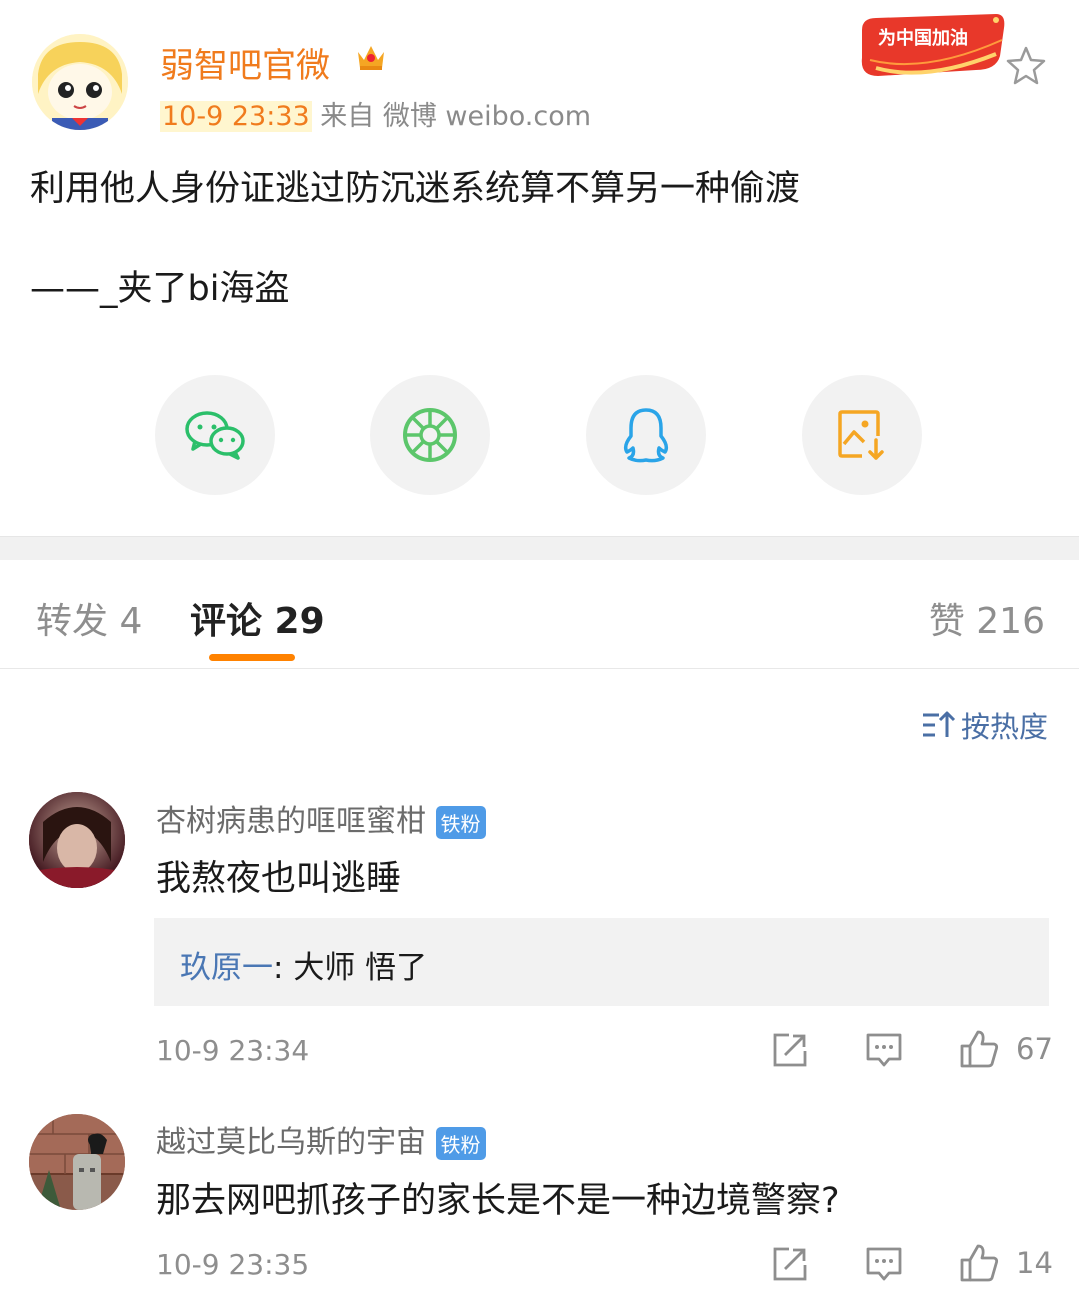 The width and height of the screenshot is (1079, 1304). Describe the element at coordinates (923, 38) in the screenshot. I see `badge-text: 为中国加油` at that location.